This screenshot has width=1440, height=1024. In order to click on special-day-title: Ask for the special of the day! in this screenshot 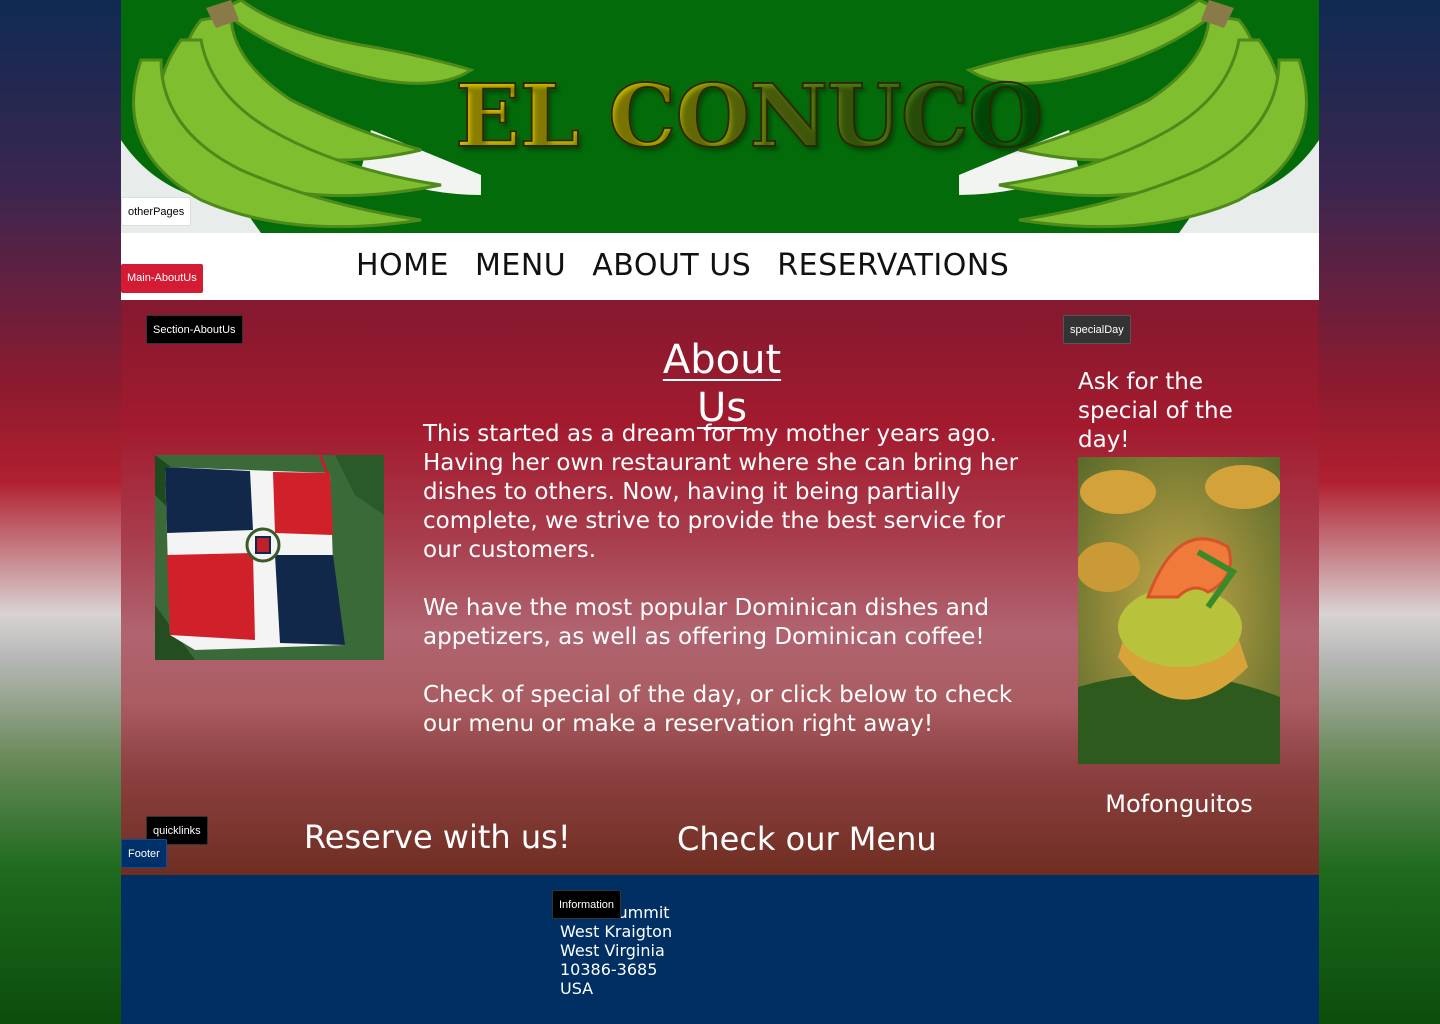, I will do `click(1155, 411)`.